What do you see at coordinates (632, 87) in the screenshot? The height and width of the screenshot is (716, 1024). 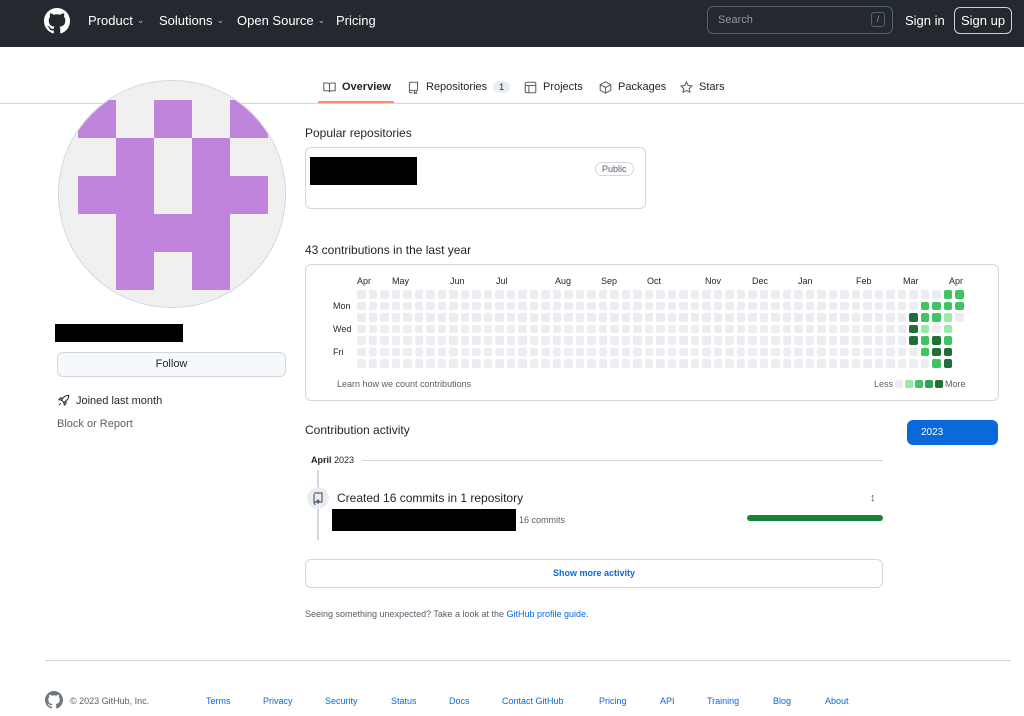 I see `tab-packages: Packages` at bounding box center [632, 87].